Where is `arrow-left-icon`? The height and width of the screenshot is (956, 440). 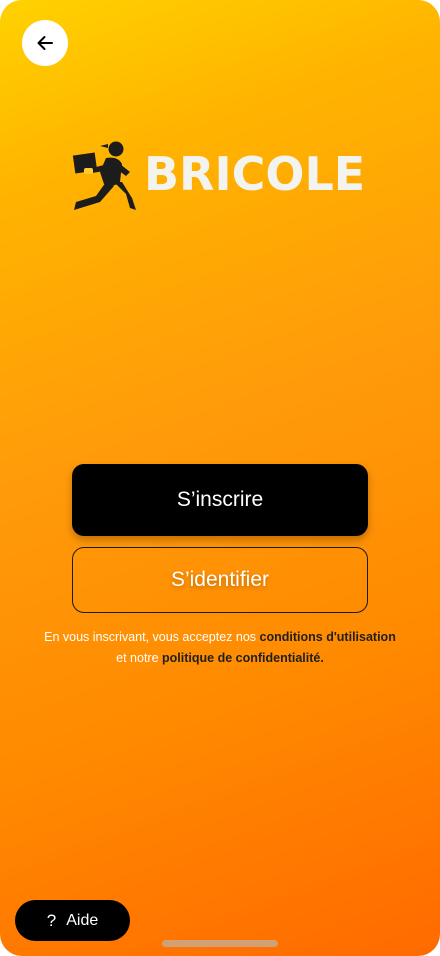 arrow-left-icon is located at coordinates (45, 43).